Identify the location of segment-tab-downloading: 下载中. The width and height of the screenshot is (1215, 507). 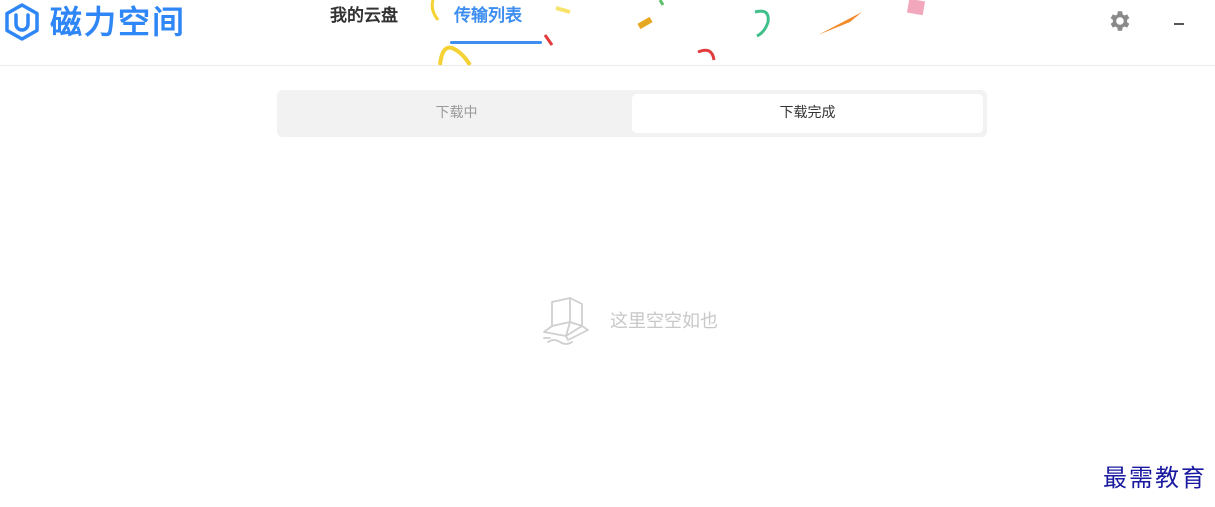
(456, 113).